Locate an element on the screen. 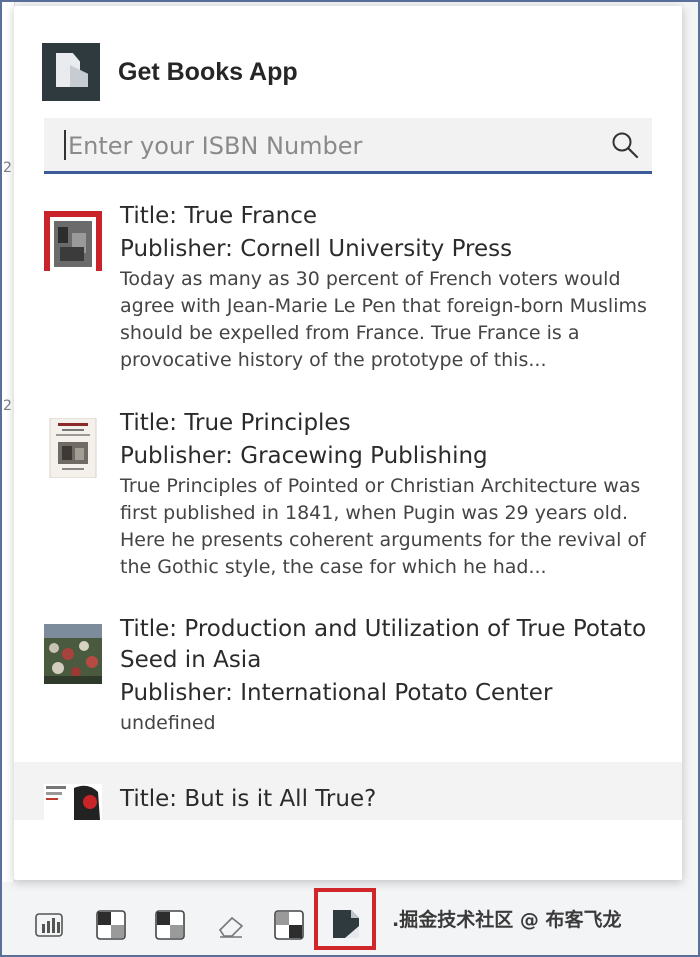 The width and height of the screenshot is (700, 957). result-publisher: Publisher: Cornell University Press is located at coordinates (316, 249).